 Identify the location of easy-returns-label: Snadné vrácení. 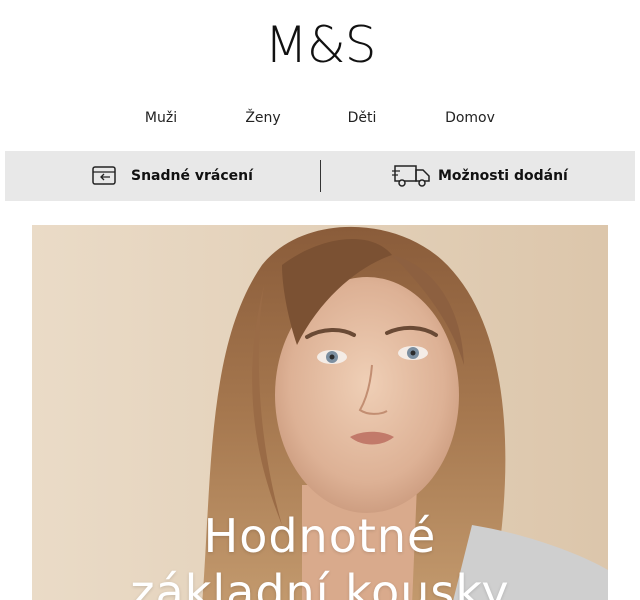
(192, 176).